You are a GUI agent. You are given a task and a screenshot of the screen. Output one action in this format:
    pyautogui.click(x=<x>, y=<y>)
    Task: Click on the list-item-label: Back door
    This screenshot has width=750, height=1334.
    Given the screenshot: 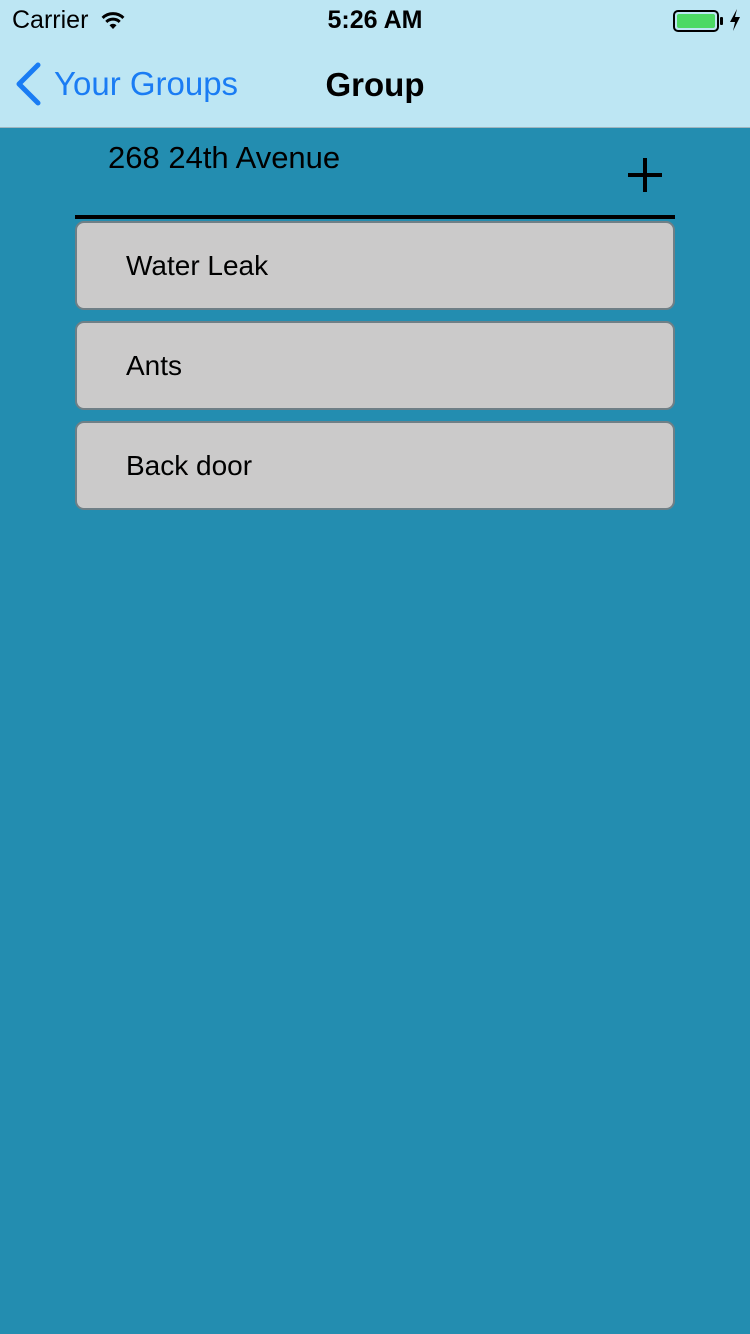 What is the action you would take?
    pyautogui.click(x=189, y=465)
    